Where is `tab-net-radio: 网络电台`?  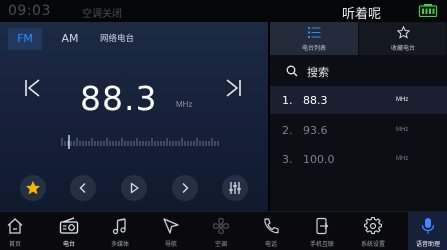 tab-net-radio: 网络电台 is located at coordinates (117, 39).